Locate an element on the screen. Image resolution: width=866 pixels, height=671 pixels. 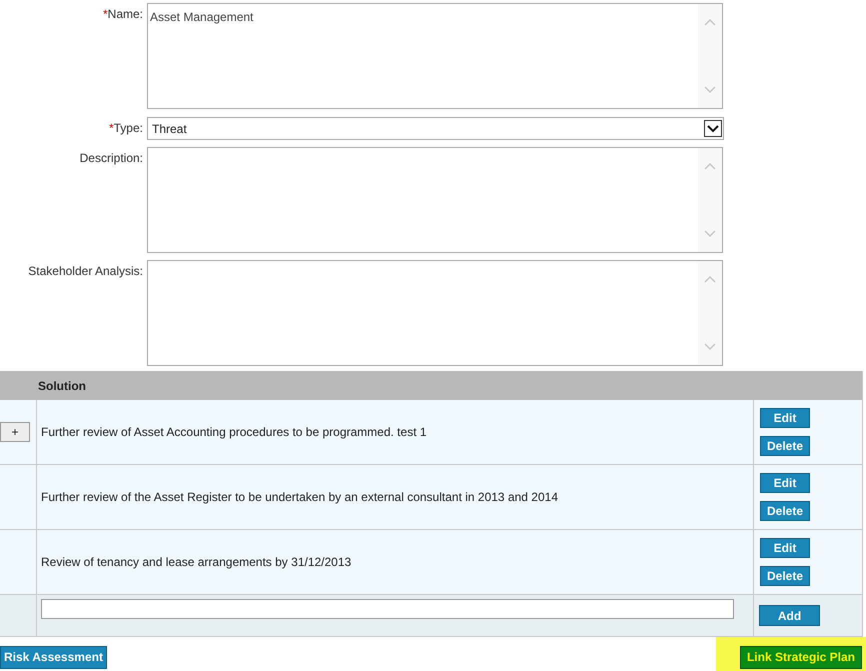
type-select: Threat is located at coordinates (435, 128).